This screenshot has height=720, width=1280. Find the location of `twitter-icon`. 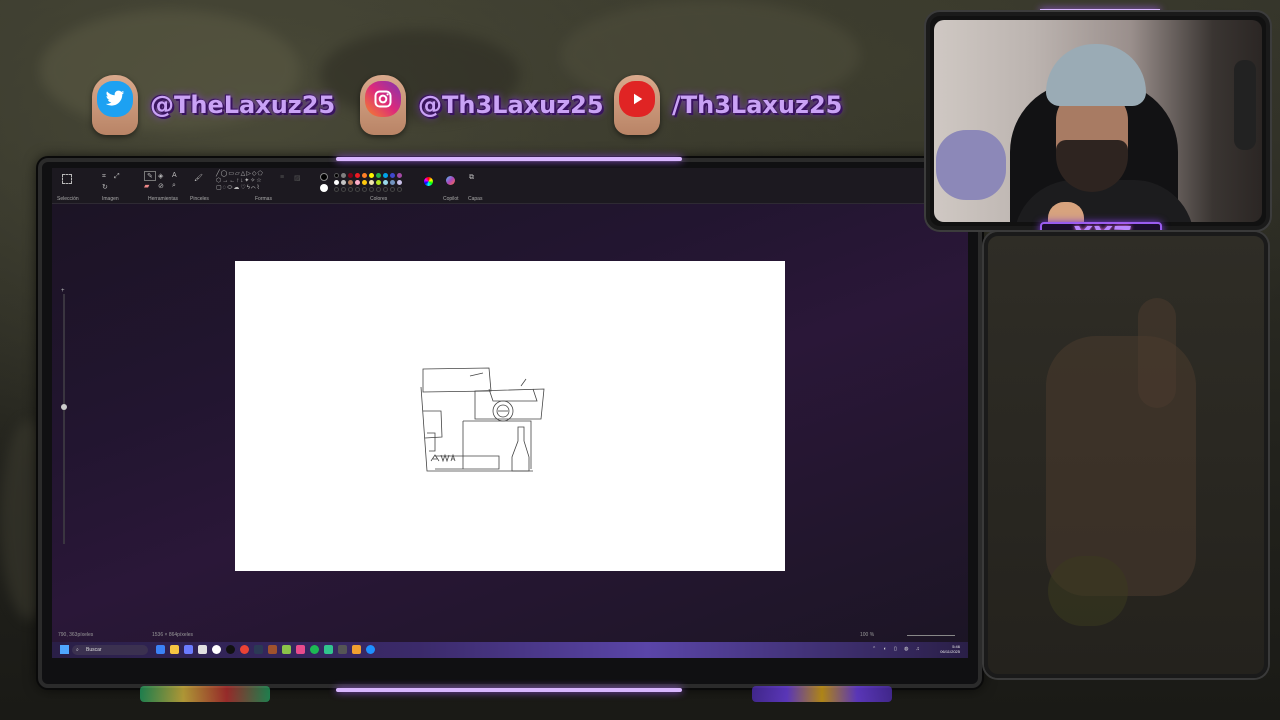

twitter-icon is located at coordinates (115, 99).